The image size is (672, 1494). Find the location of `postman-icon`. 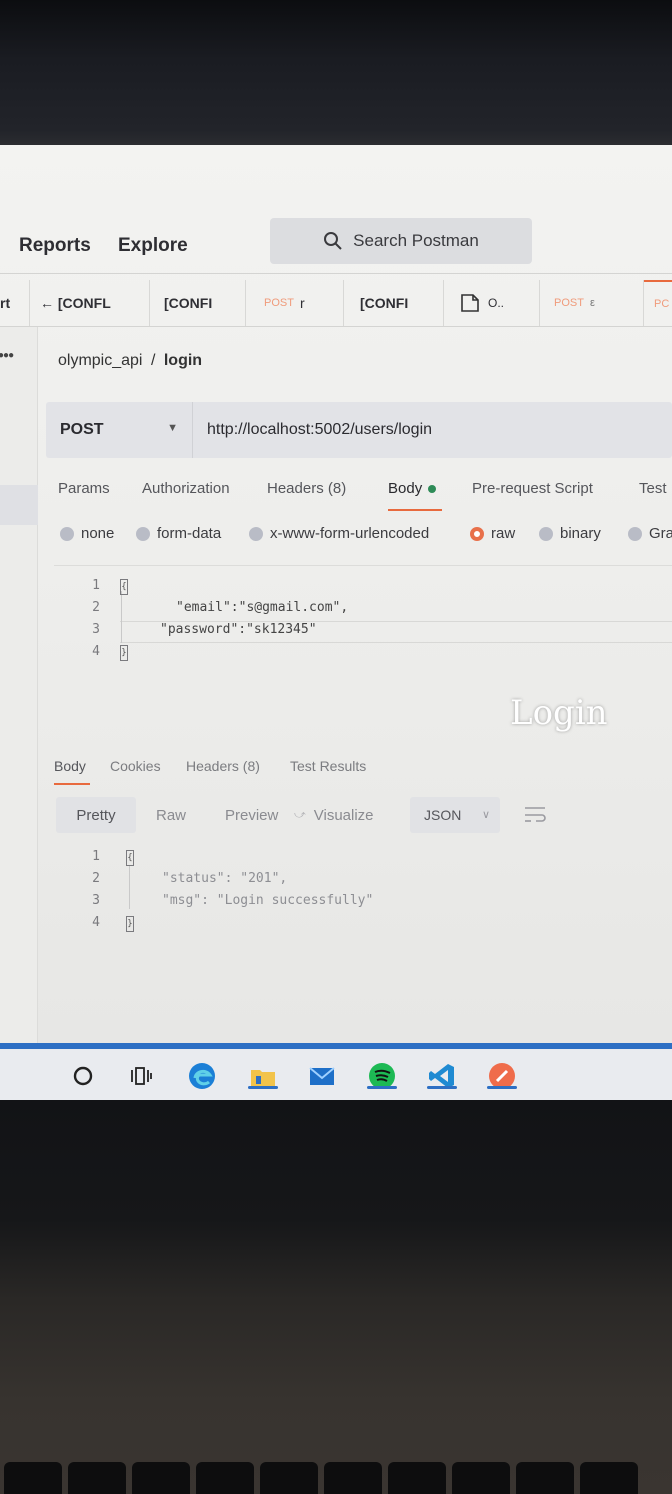

postman-icon is located at coordinates (502, 1076).